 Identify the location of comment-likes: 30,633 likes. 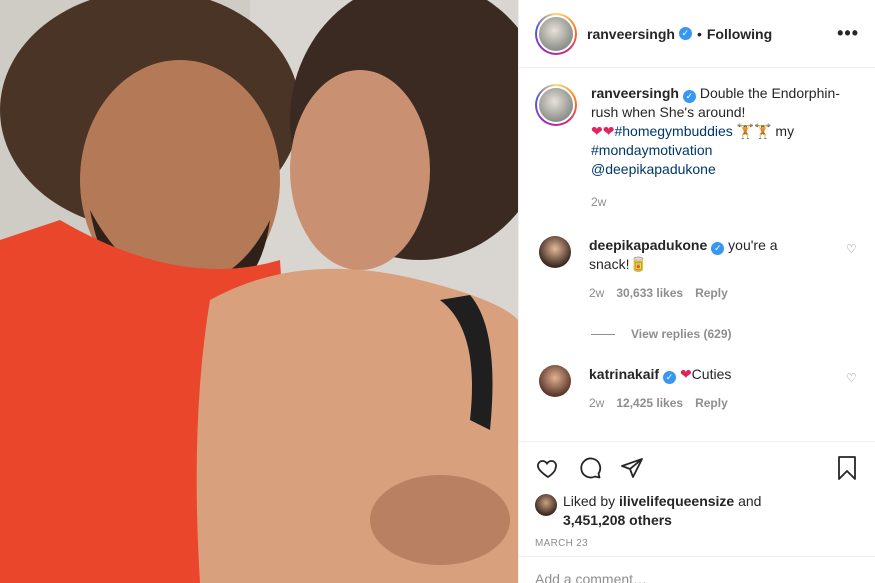
(649, 293).